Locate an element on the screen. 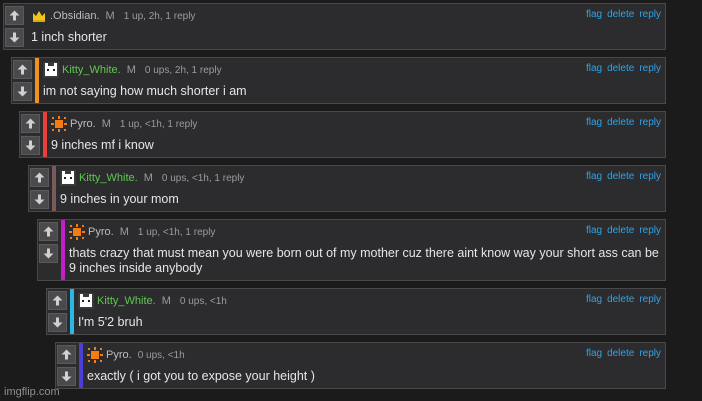 The width and height of the screenshot is (702, 401). comment-stats: 0 ups, <1h, 1 reply is located at coordinates (203, 178).